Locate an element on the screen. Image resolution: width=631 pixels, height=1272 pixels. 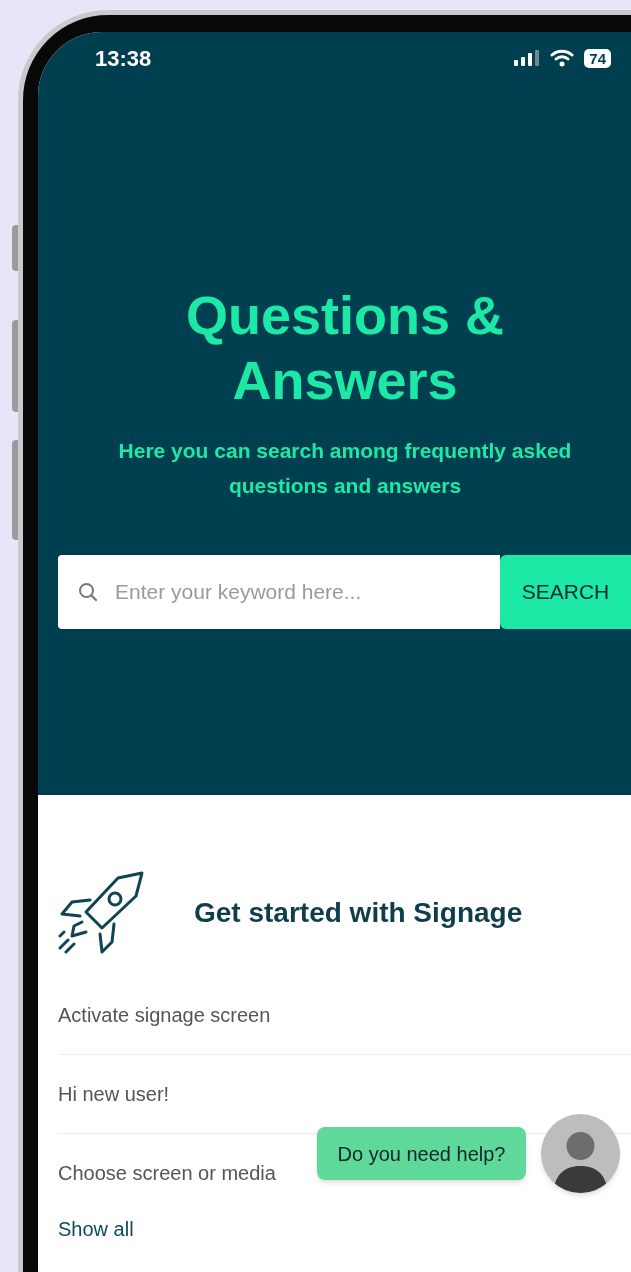
show-all-link: Show all is located at coordinates (96, 1229).